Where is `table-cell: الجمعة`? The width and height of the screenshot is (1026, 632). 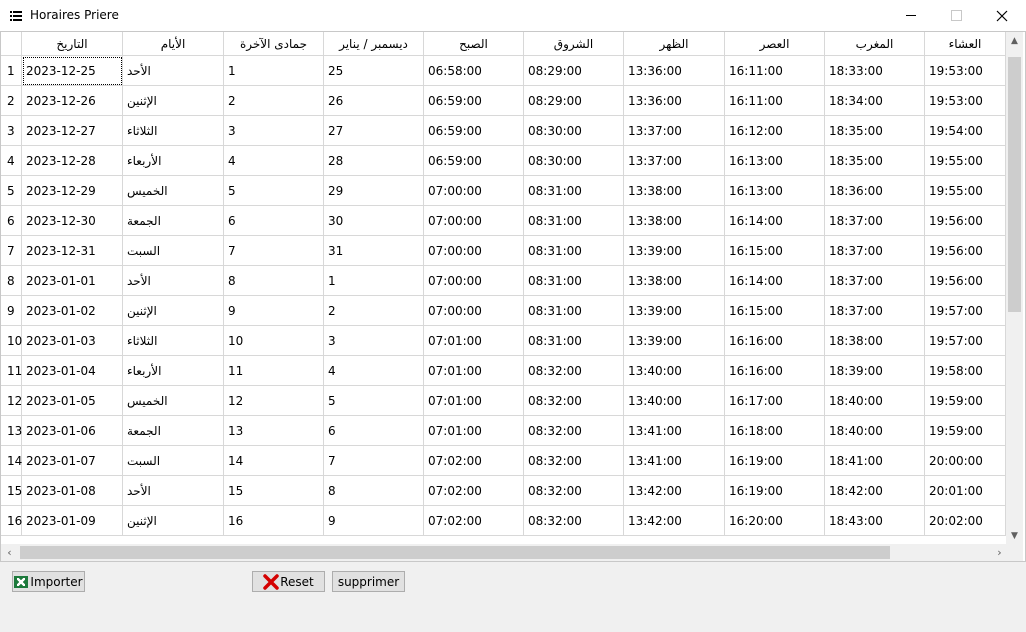
table-cell: الجمعة is located at coordinates (173, 431).